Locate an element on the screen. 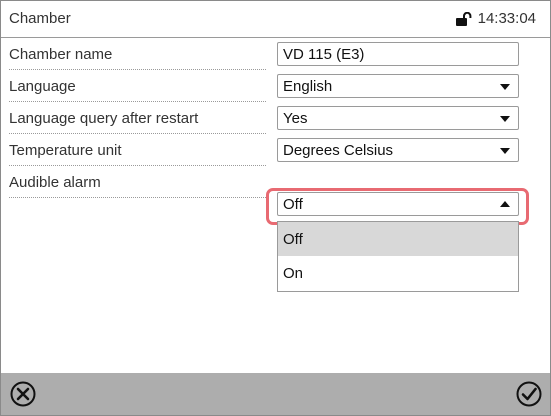 The image size is (551, 416). option-on: On is located at coordinates (398, 273).